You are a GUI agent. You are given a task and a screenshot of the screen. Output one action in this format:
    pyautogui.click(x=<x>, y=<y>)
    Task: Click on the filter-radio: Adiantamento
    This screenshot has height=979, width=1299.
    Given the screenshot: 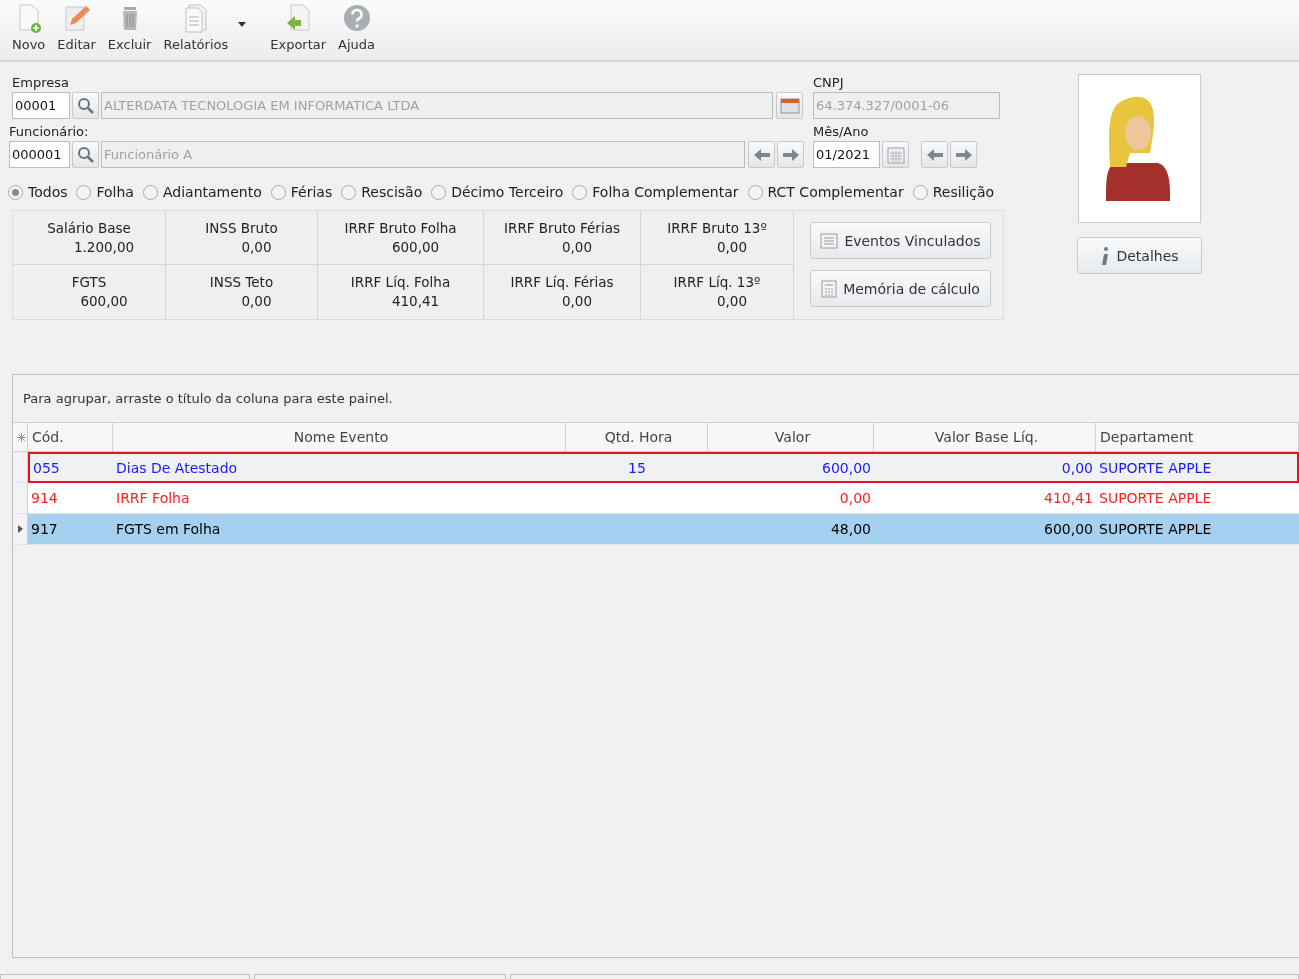 What is the action you would take?
    pyautogui.click(x=202, y=192)
    